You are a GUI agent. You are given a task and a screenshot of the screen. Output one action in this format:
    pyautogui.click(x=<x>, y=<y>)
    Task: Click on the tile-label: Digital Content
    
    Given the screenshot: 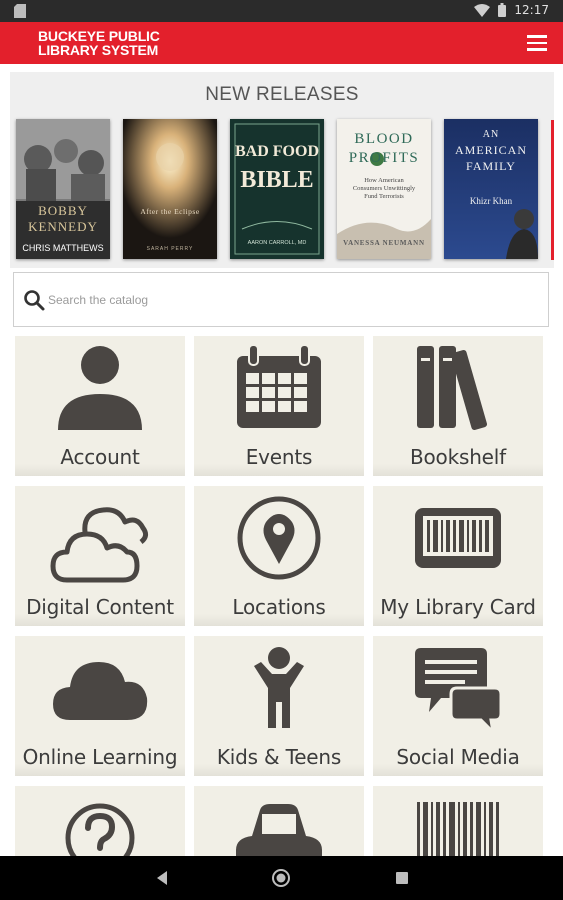 What is the action you would take?
    pyautogui.click(x=100, y=607)
    